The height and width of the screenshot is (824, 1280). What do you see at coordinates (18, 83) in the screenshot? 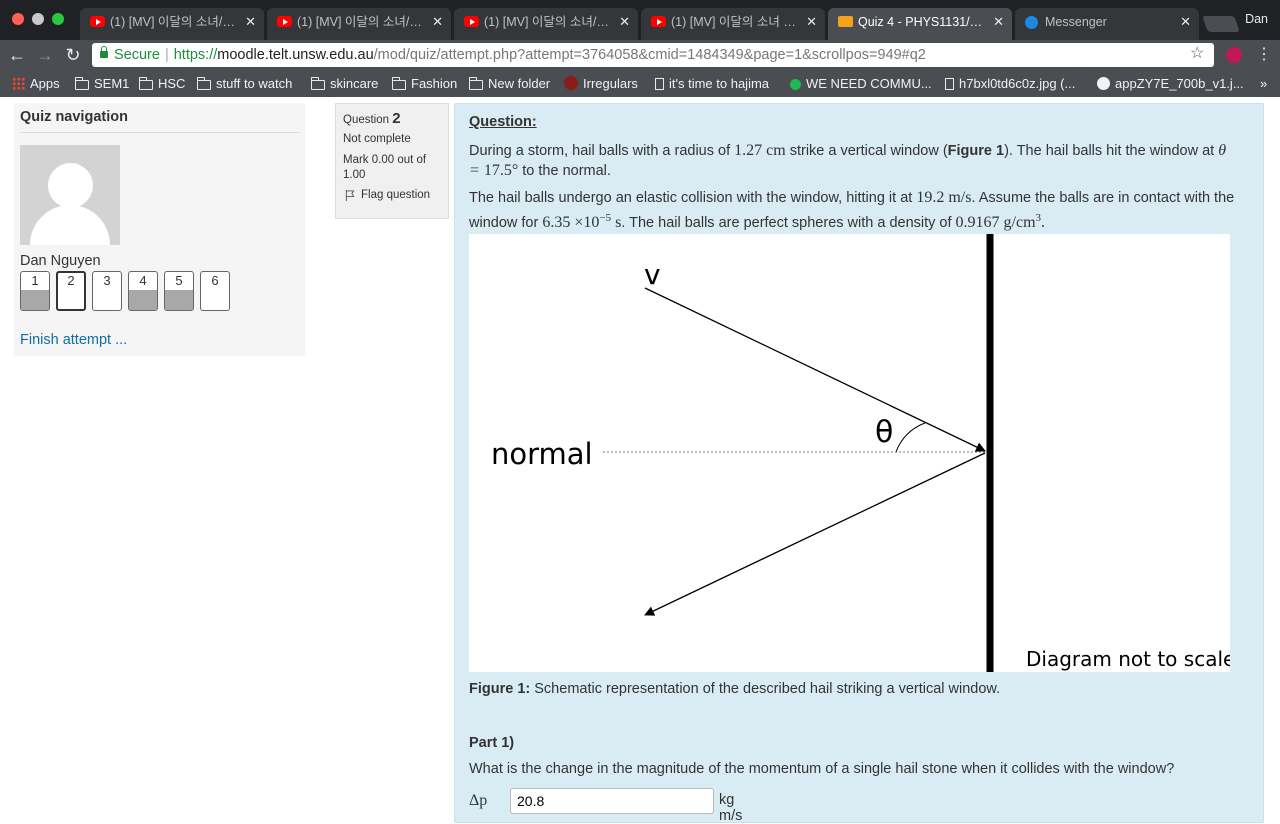
I see `apps-grid-icon` at bounding box center [18, 83].